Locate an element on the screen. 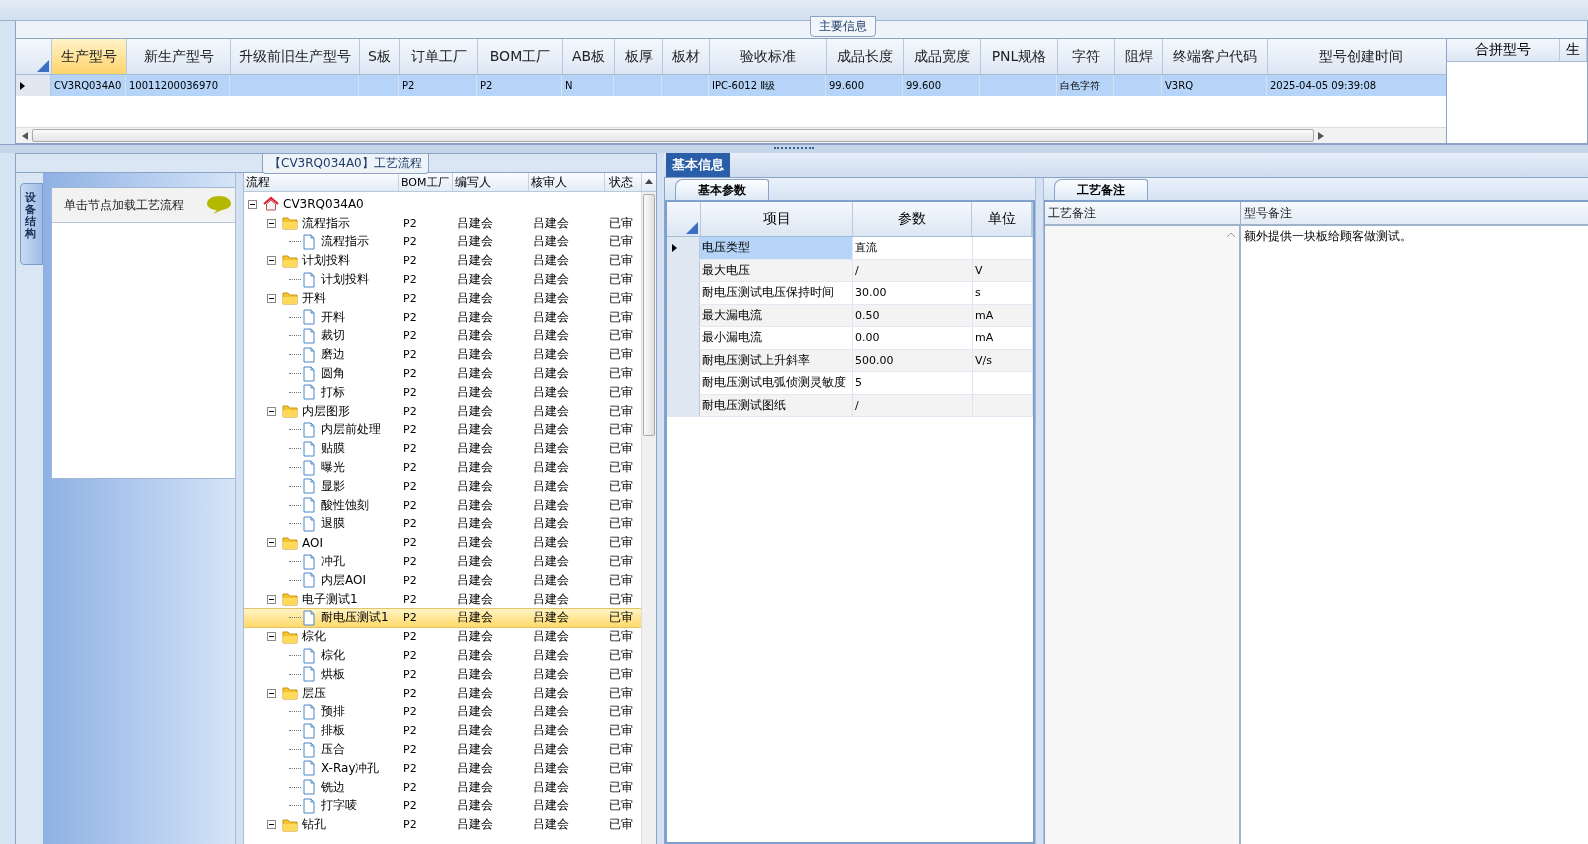  tree-node-label: 裁切 is located at coordinates (333, 336).